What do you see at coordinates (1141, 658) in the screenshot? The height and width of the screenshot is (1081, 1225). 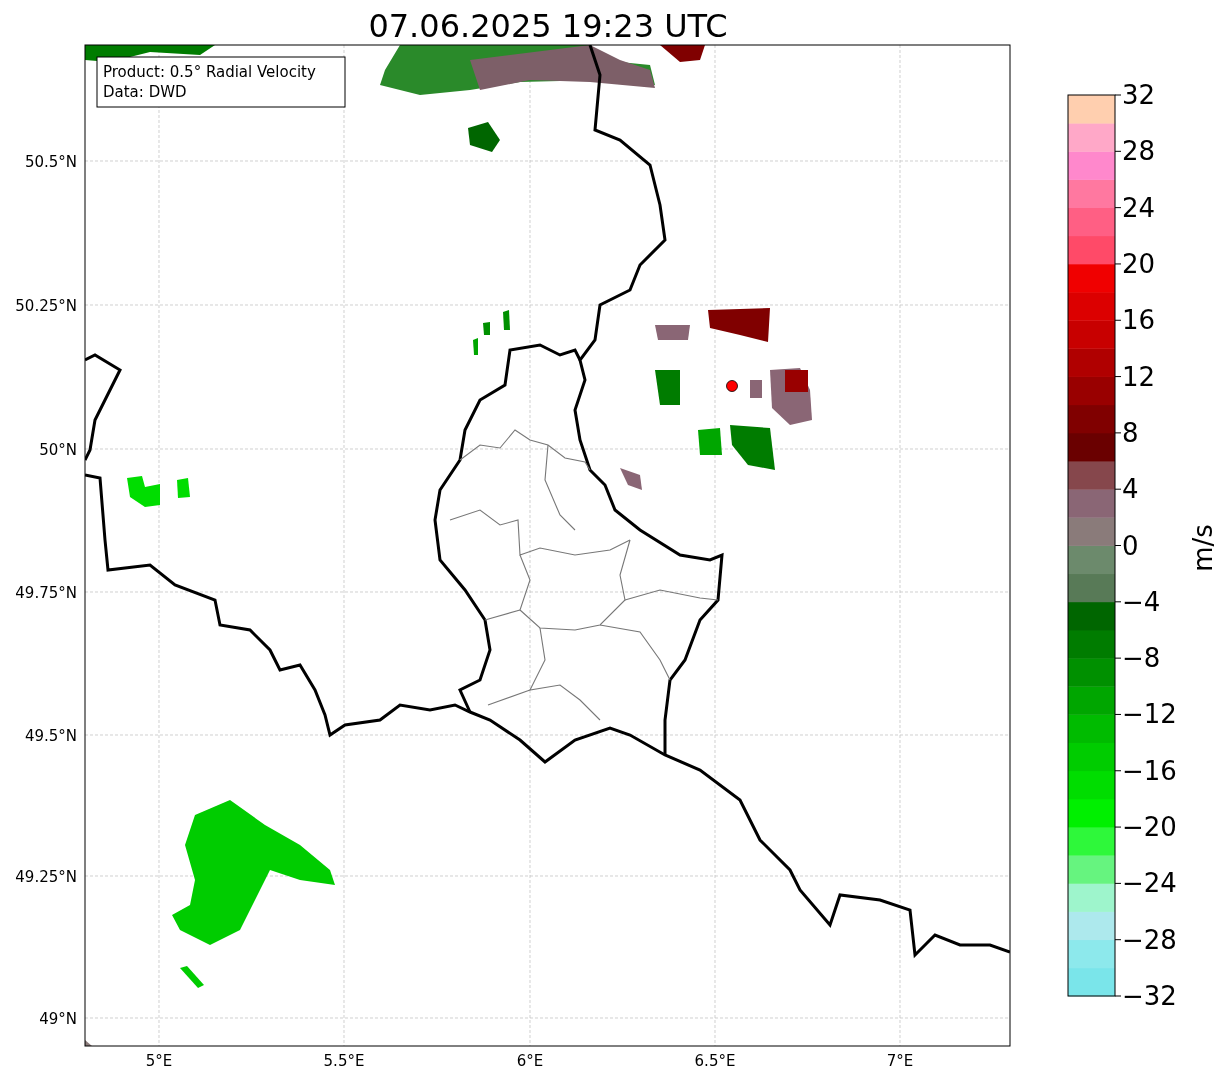 I see `colorbar-tick-label: −8` at bounding box center [1141, 658].